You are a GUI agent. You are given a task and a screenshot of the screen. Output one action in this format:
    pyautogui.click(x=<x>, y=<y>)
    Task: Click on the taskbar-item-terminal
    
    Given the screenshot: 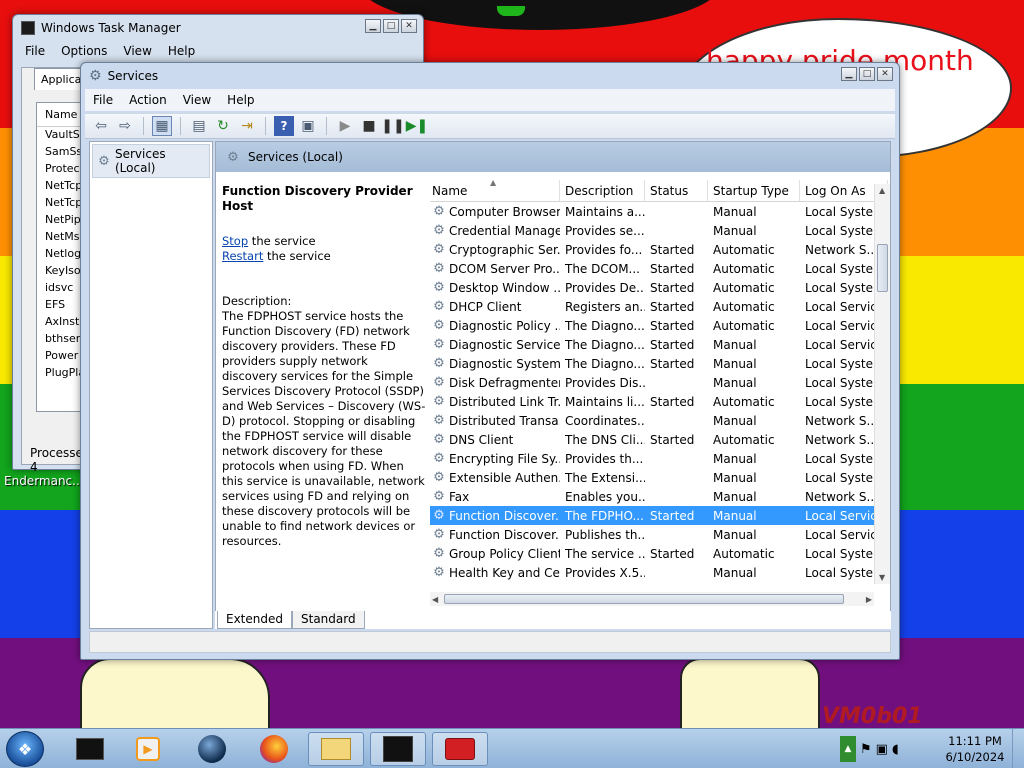 What is the action you would take?
    pyautogui.click(x=90, y=749)
    